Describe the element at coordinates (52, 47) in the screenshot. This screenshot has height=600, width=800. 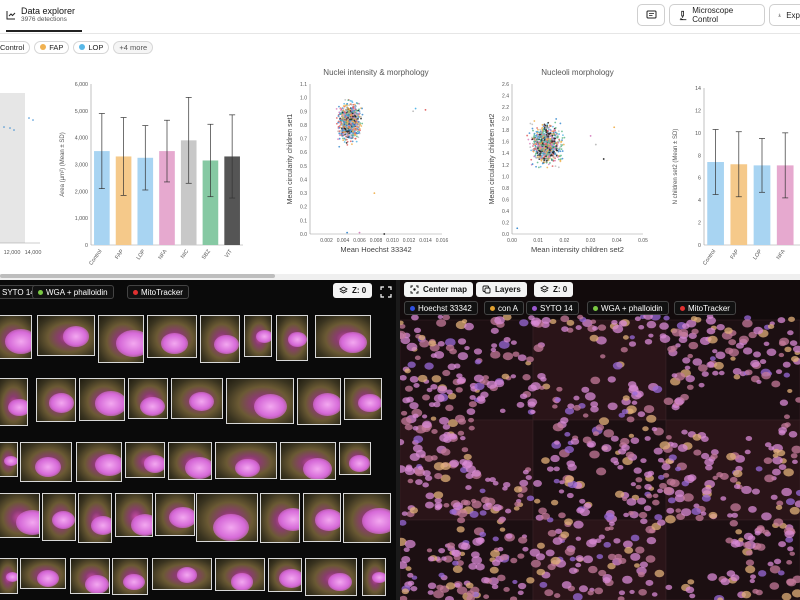
I see `filter-chip-fap: FAP` at that location.